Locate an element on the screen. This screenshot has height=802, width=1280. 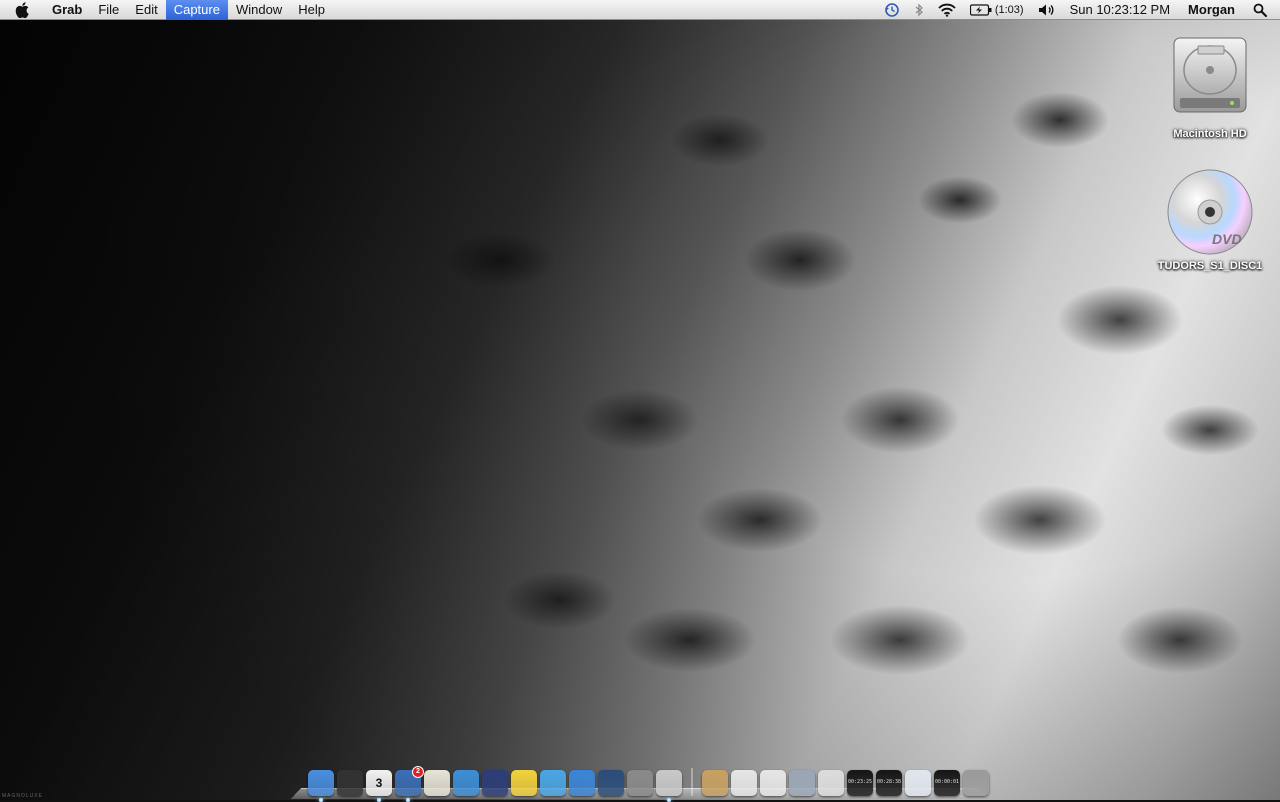
timer-thumbnail-text: 00:28:38 is located at coordinates (889, 782).